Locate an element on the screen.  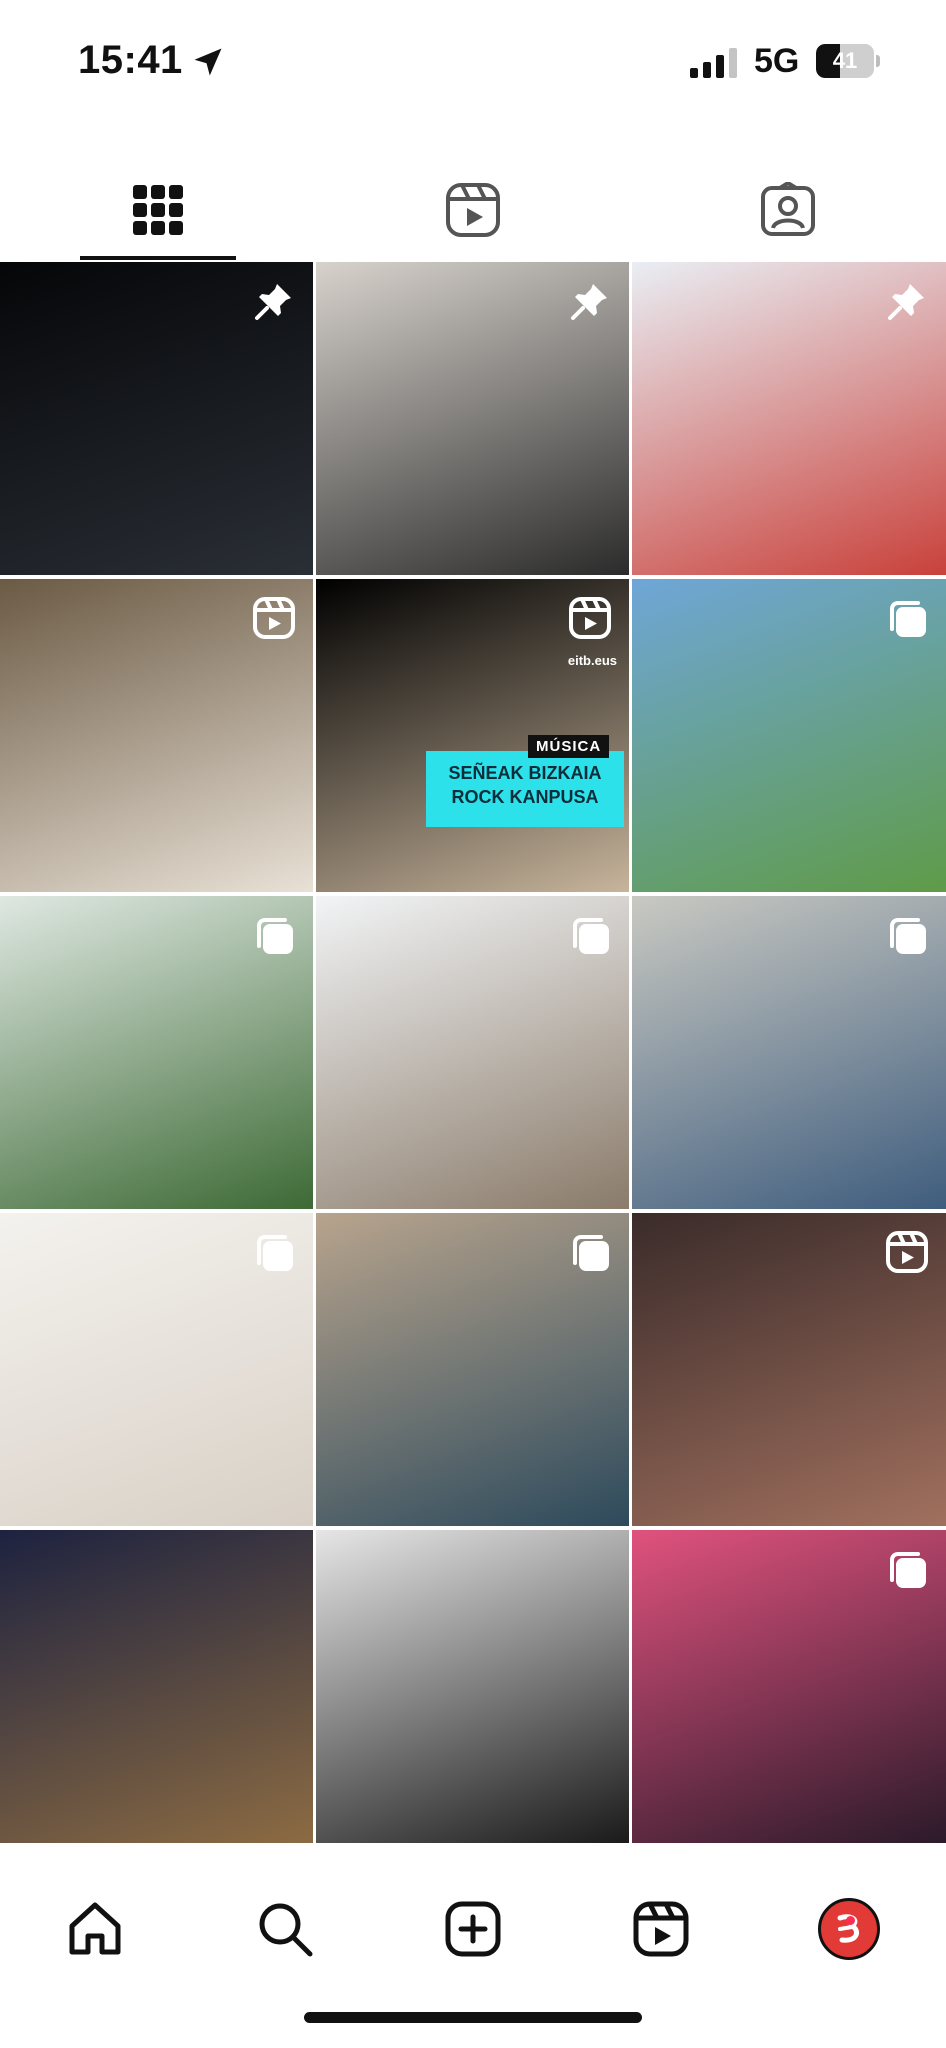
profile-avatar is located at coordinates (849, 1929).